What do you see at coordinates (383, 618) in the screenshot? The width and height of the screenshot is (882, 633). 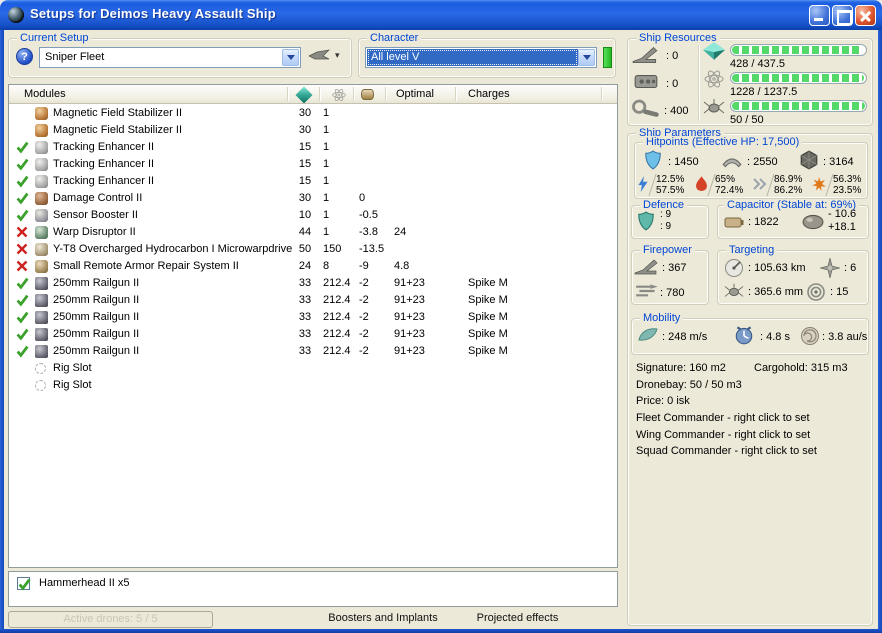 I see `tab-boosters-implants: Boosters and Implants` at bounding box center [383, 618].